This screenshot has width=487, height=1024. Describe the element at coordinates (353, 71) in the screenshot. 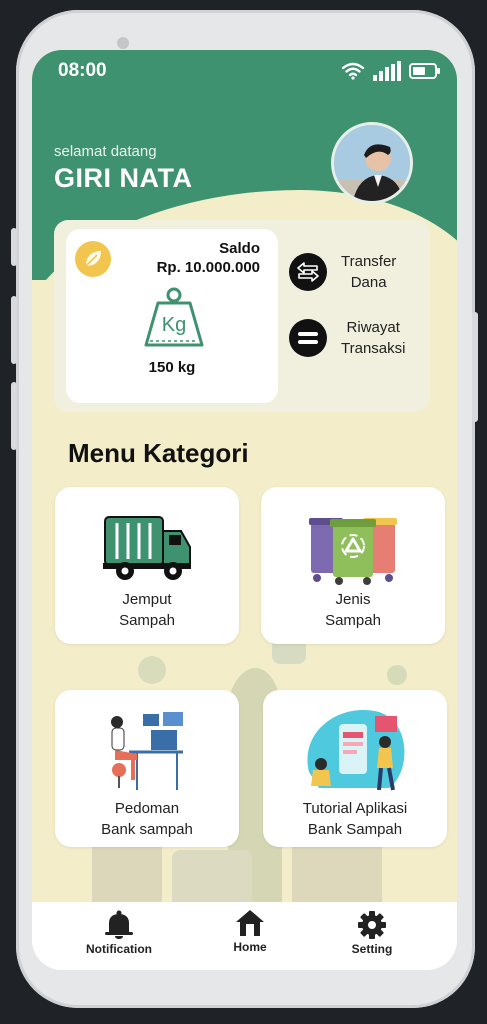

I see `wifi-icon` at that location.